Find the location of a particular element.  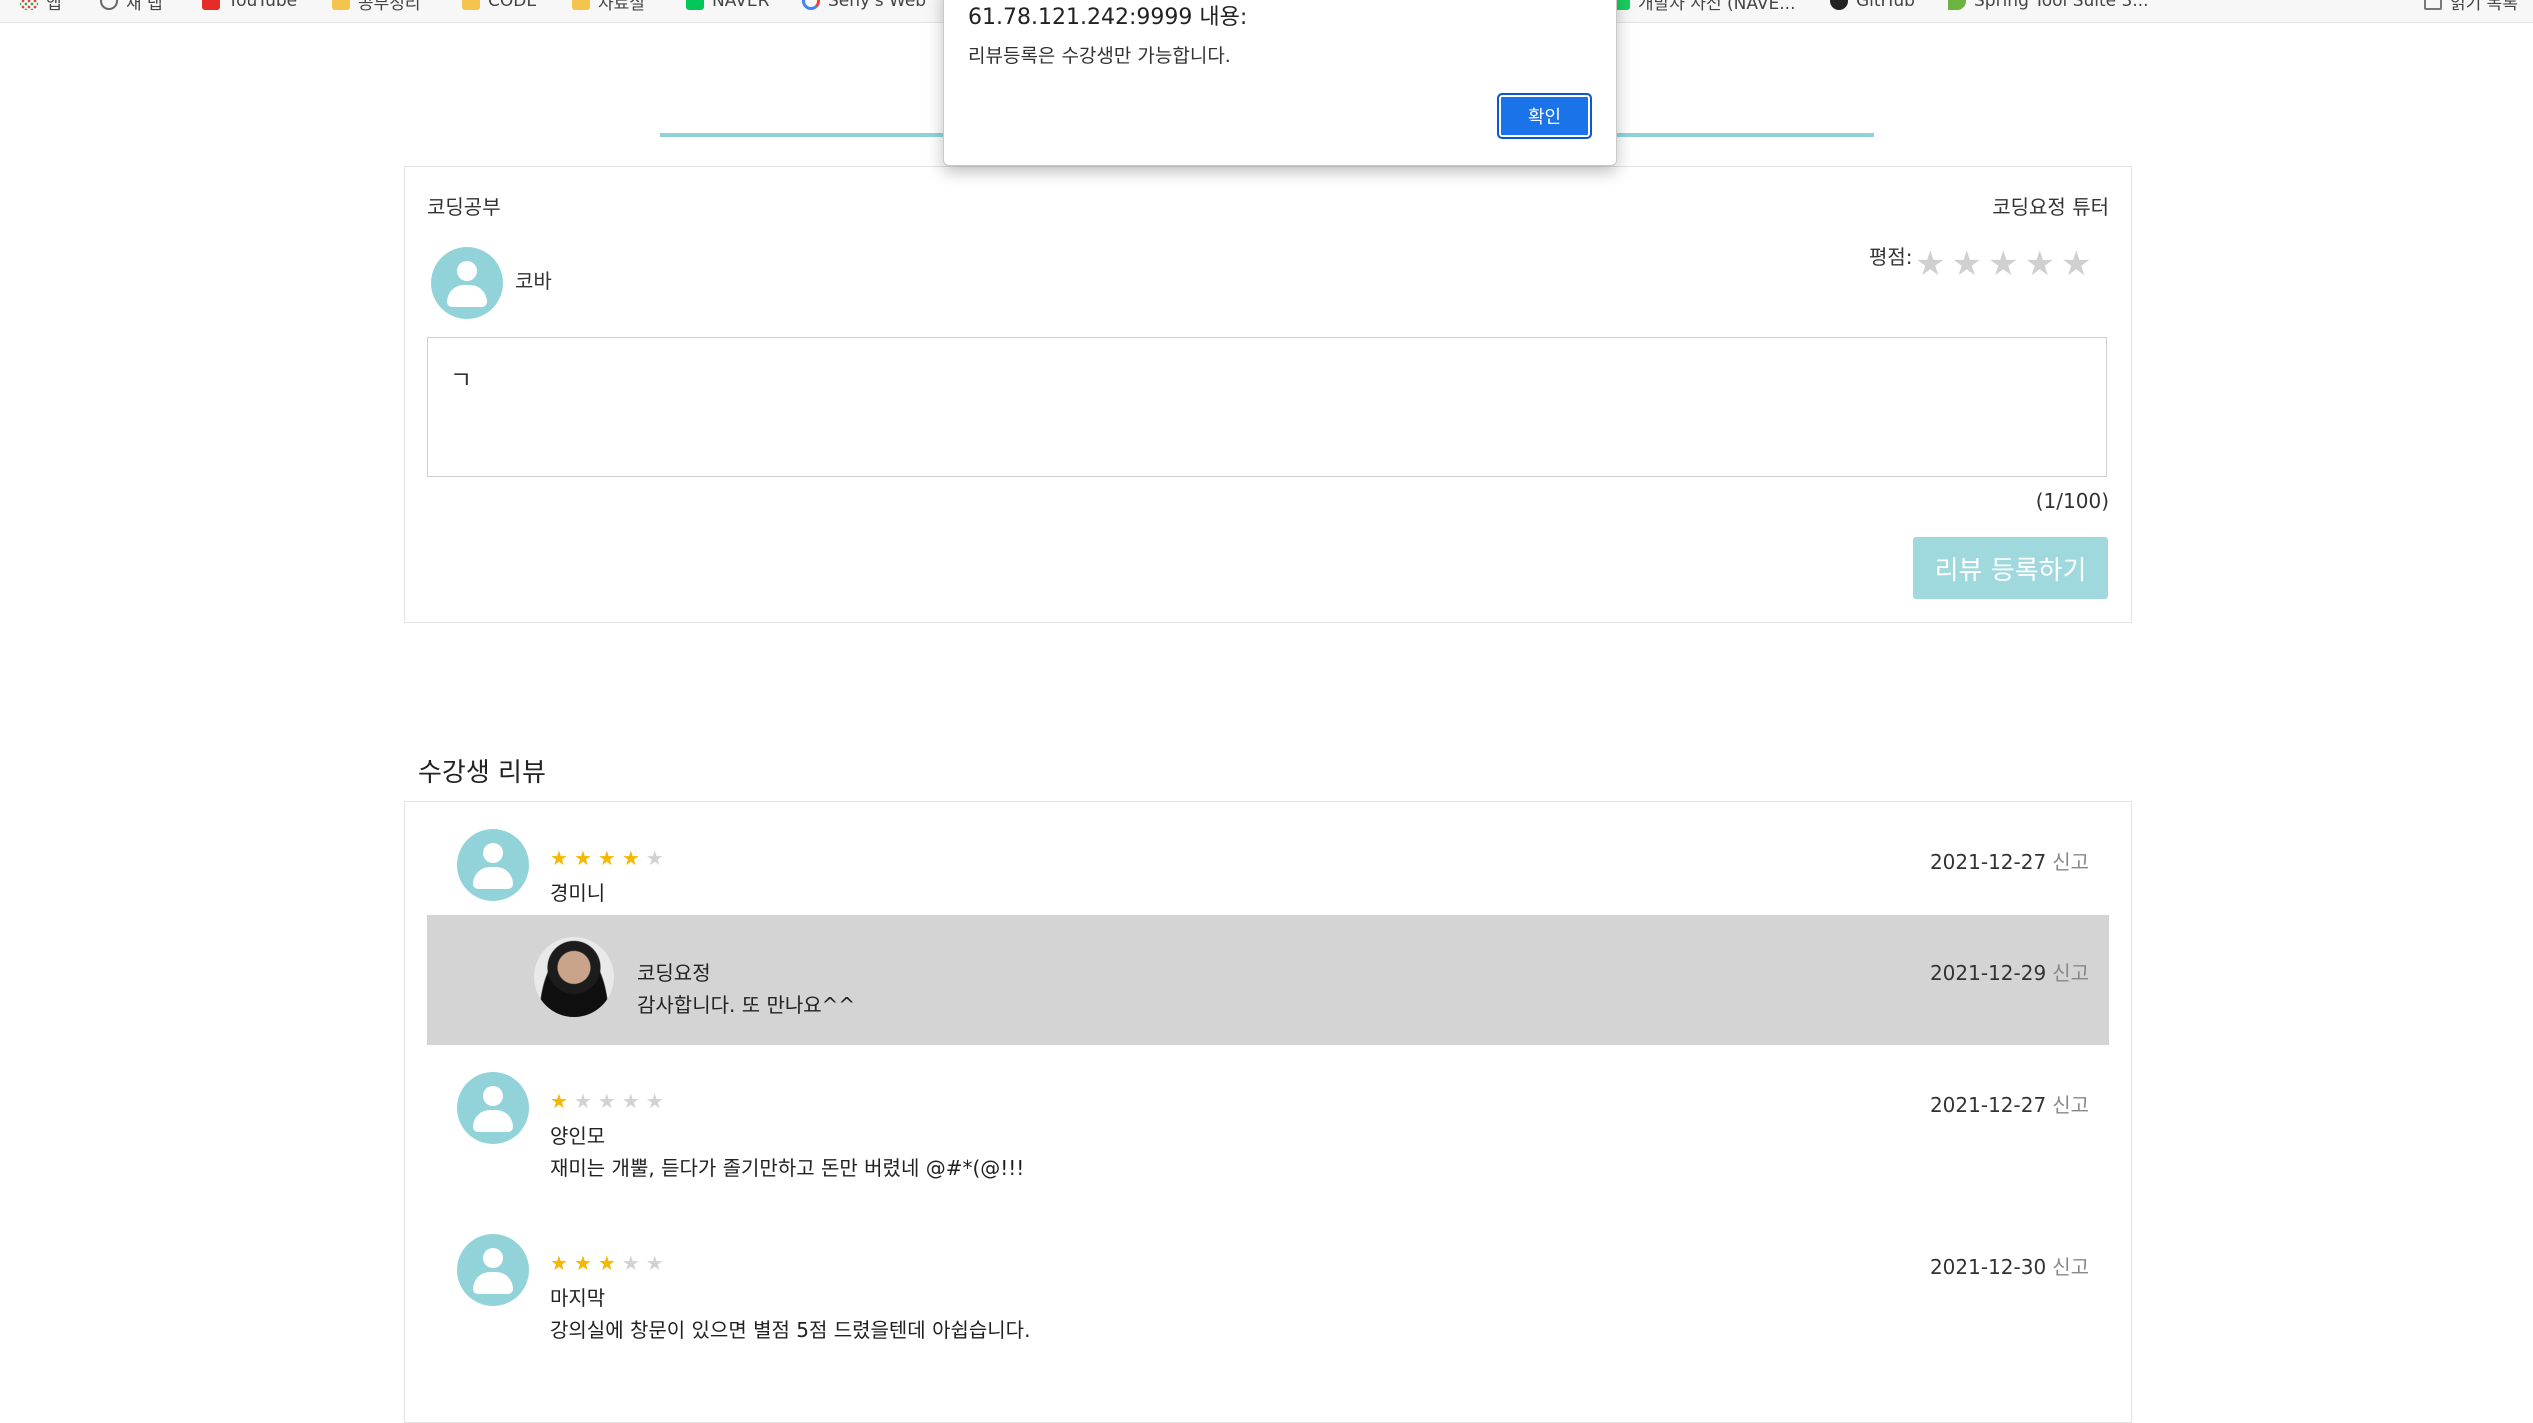

review-meta: 2021-12-30 신고 is located at coordinates (2009, 1265).